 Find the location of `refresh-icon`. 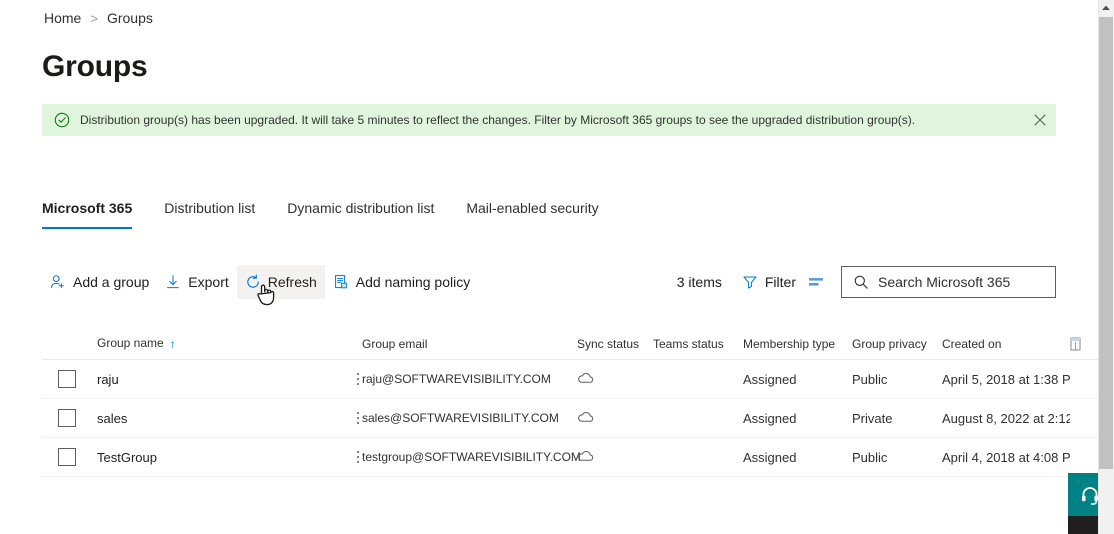

refresh-icon is located at coordinates (253, 282).